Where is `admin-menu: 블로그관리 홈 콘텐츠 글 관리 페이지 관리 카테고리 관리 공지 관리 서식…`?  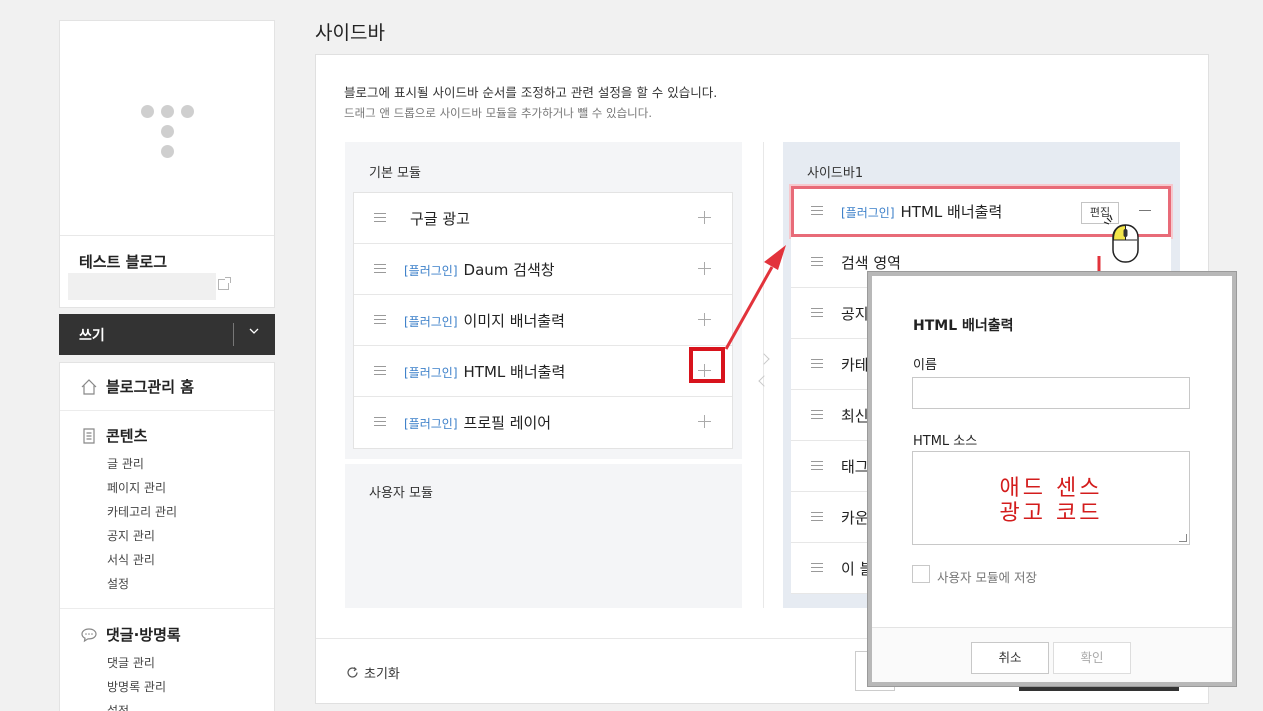 admin-menu: 블로그관리 홈 콘텐츠 글 관리 페이지 관리 카테고리 관리 공지 관리 서식… is located at coordinates (167, 536).